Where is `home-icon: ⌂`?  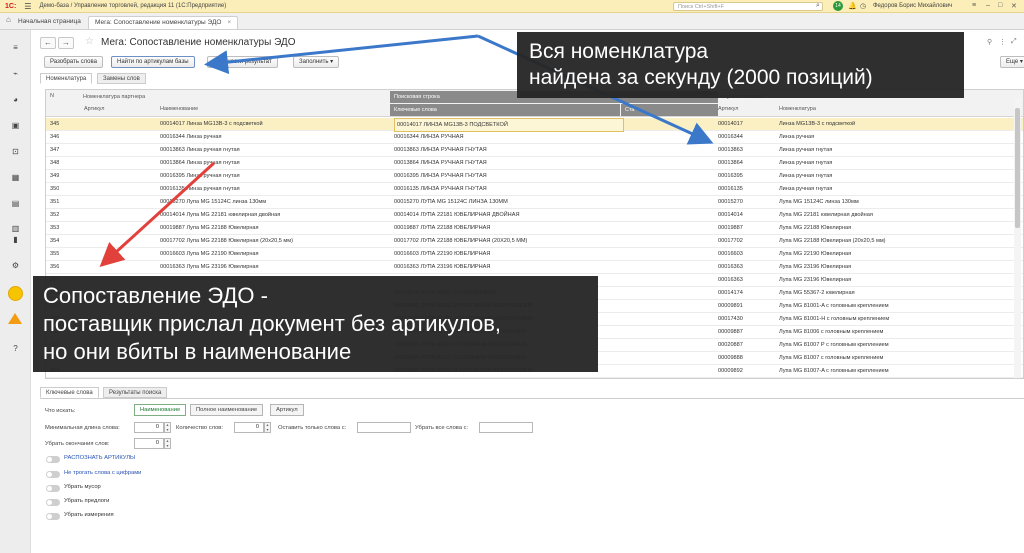
home-icon: ⌂ is located at coordinates (8, 19).